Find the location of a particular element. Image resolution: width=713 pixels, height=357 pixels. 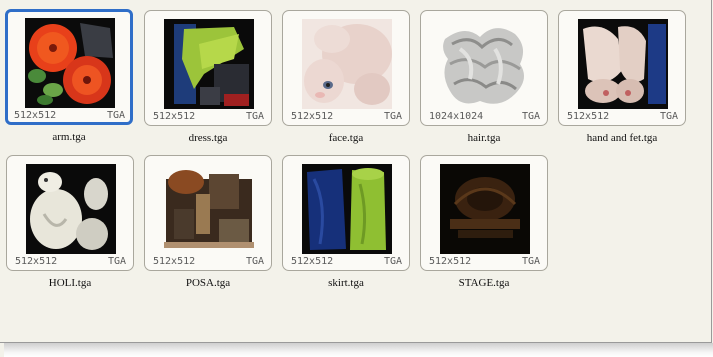

stage-texture-thumbnail is located at coordinates (485, 209).